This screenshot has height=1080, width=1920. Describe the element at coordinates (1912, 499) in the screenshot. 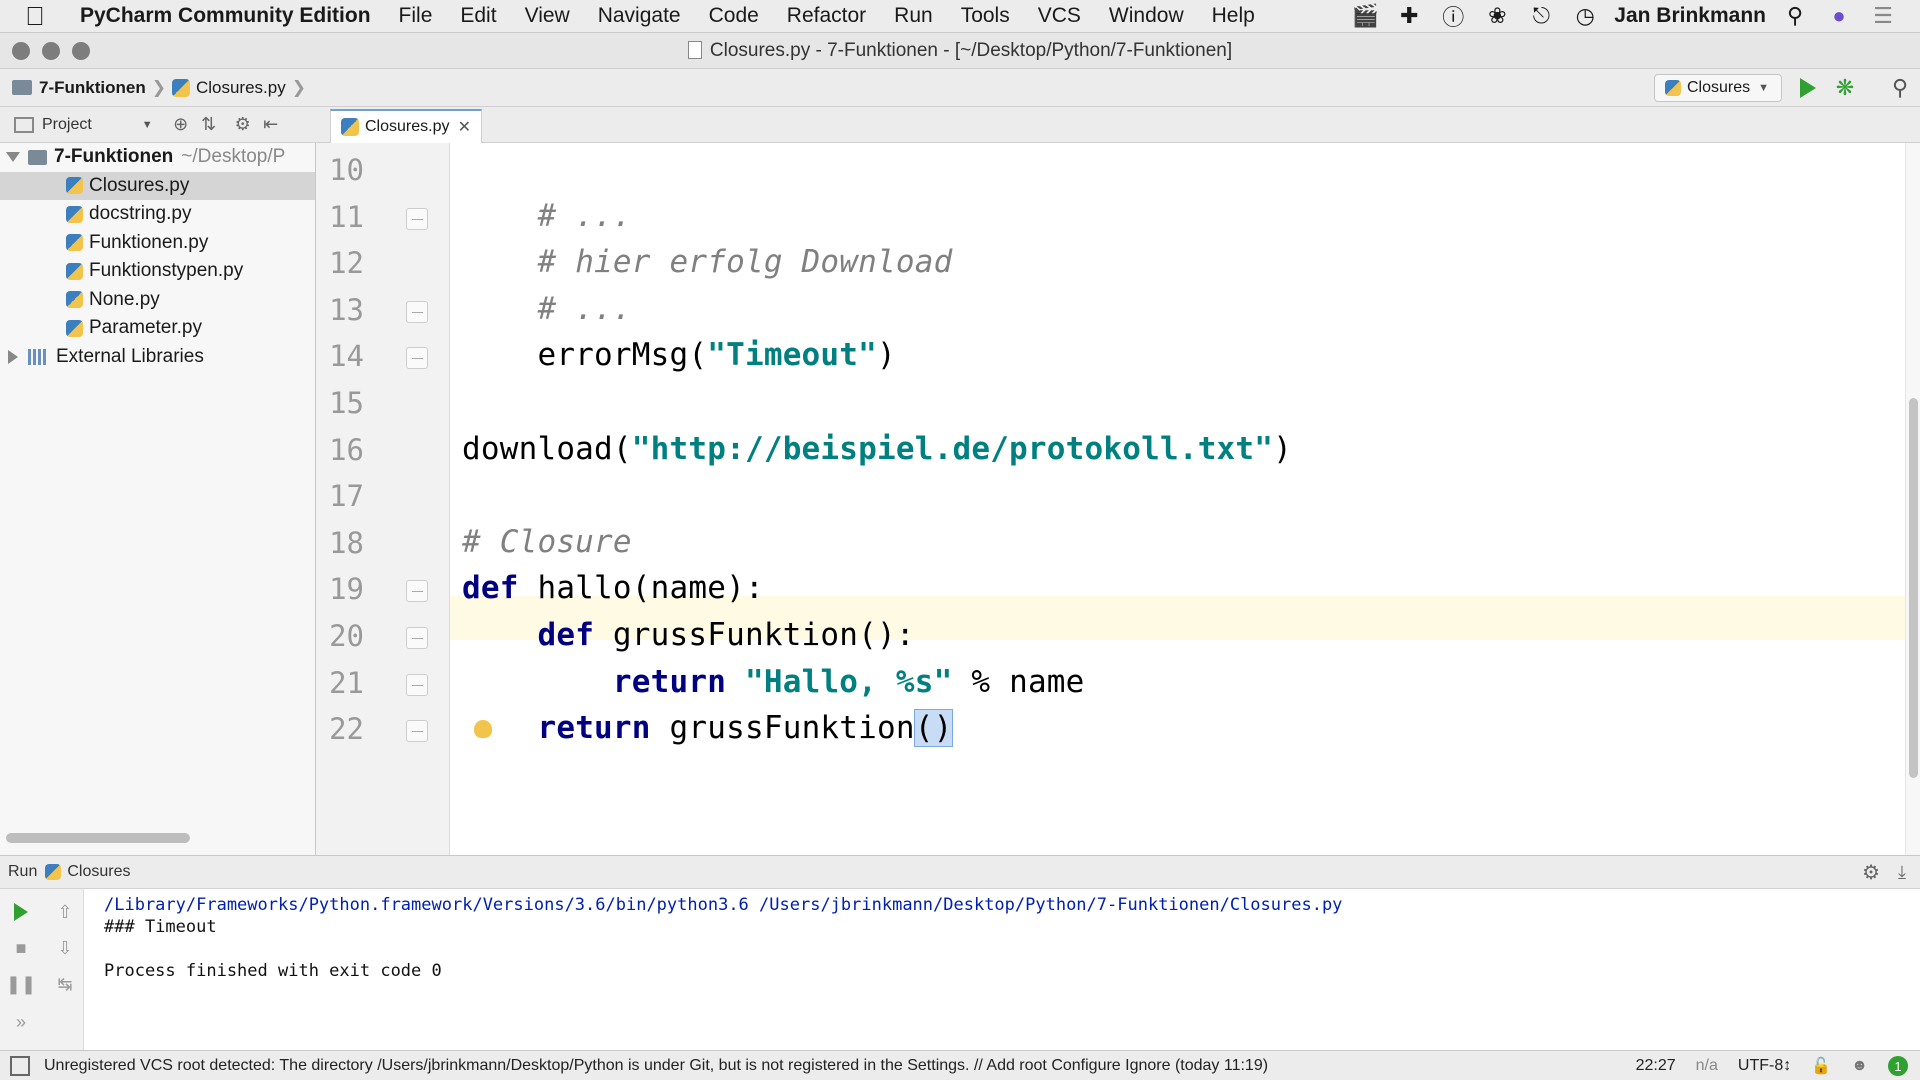

I see `vertical-scrollbar` at that location.